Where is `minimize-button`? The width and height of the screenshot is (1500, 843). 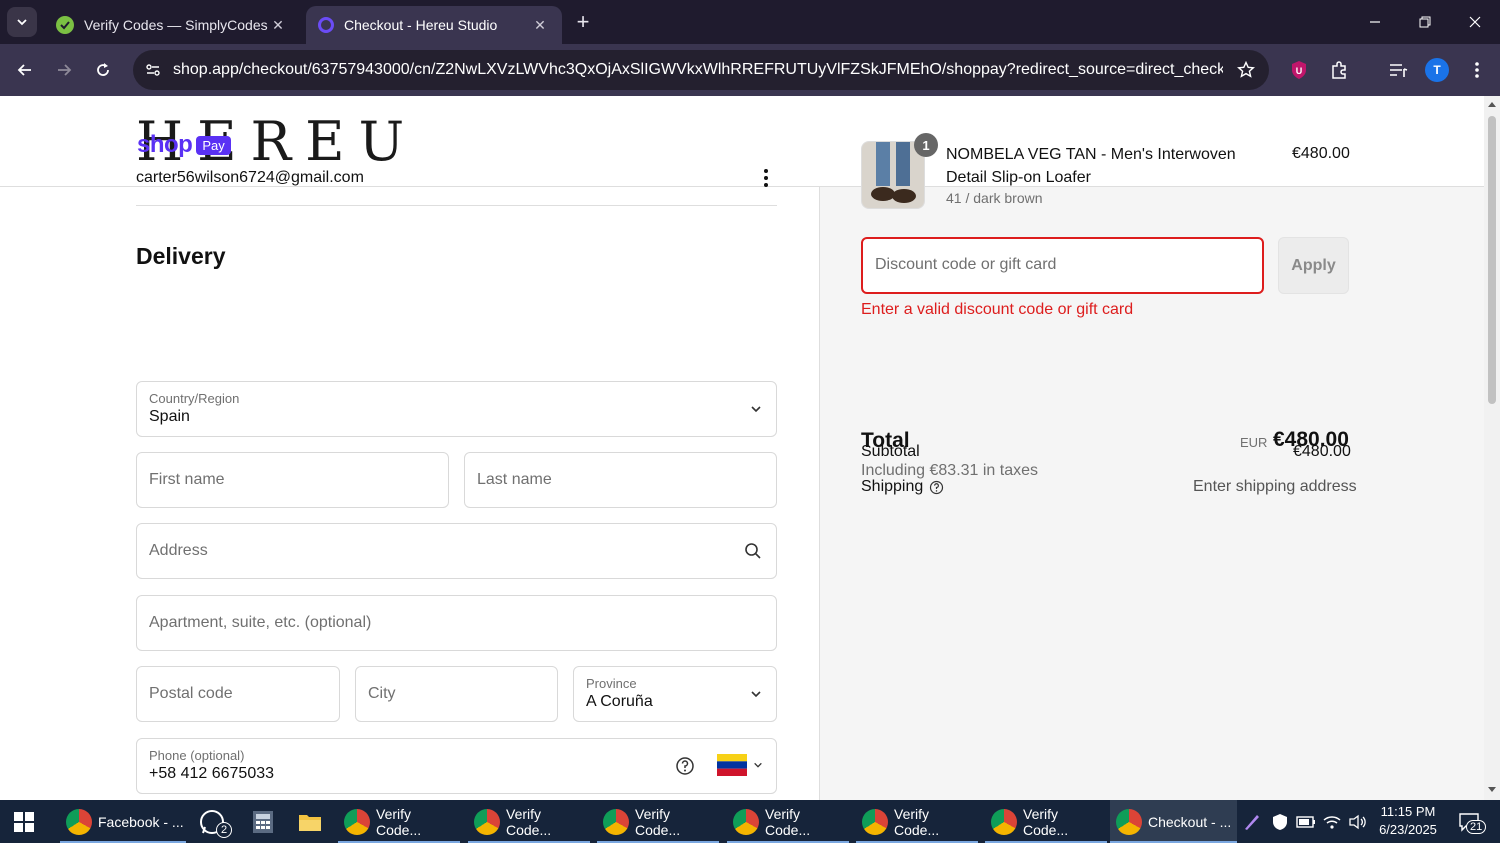 minimize-button is located at coordinates (1375, 22).